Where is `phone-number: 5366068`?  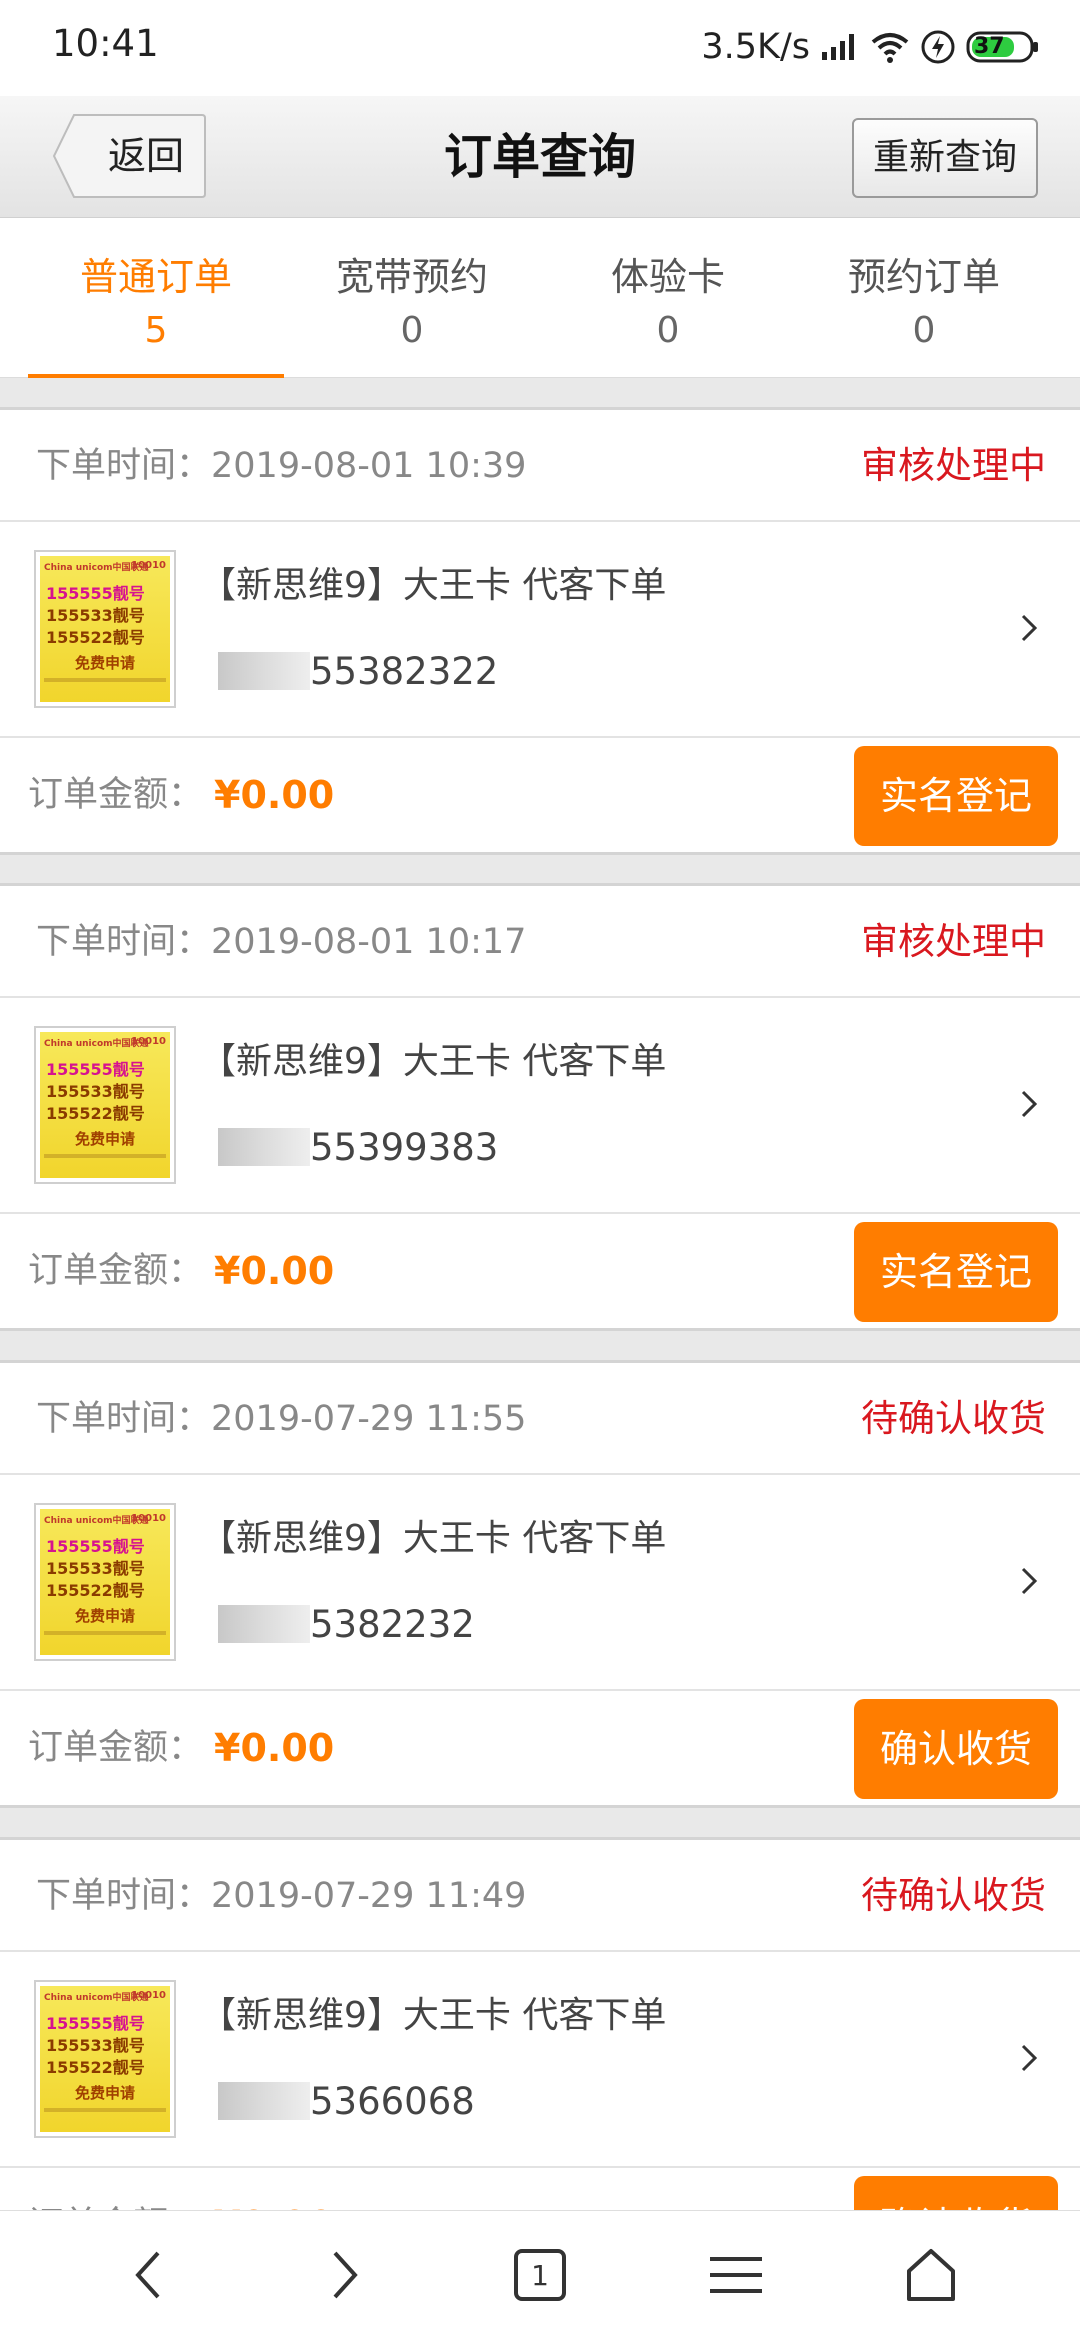
phone-number: 5366068 is located at coordinates (346, 2099).